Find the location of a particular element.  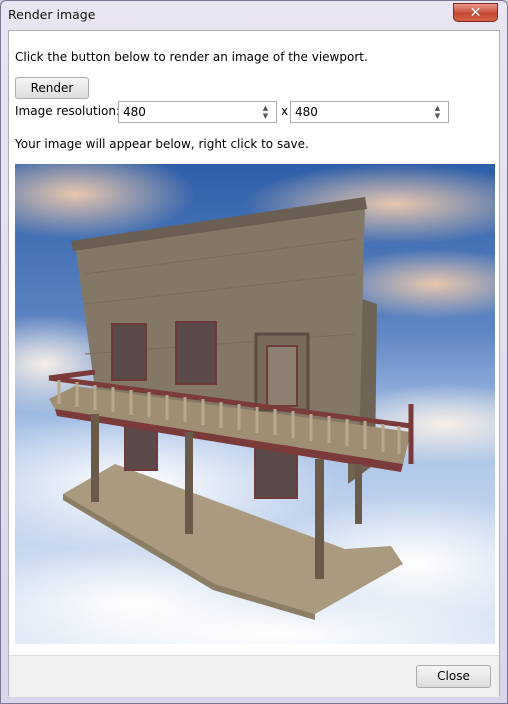

width-spin-arrows: ▲ ▼ is located at coordinates (265, 112).